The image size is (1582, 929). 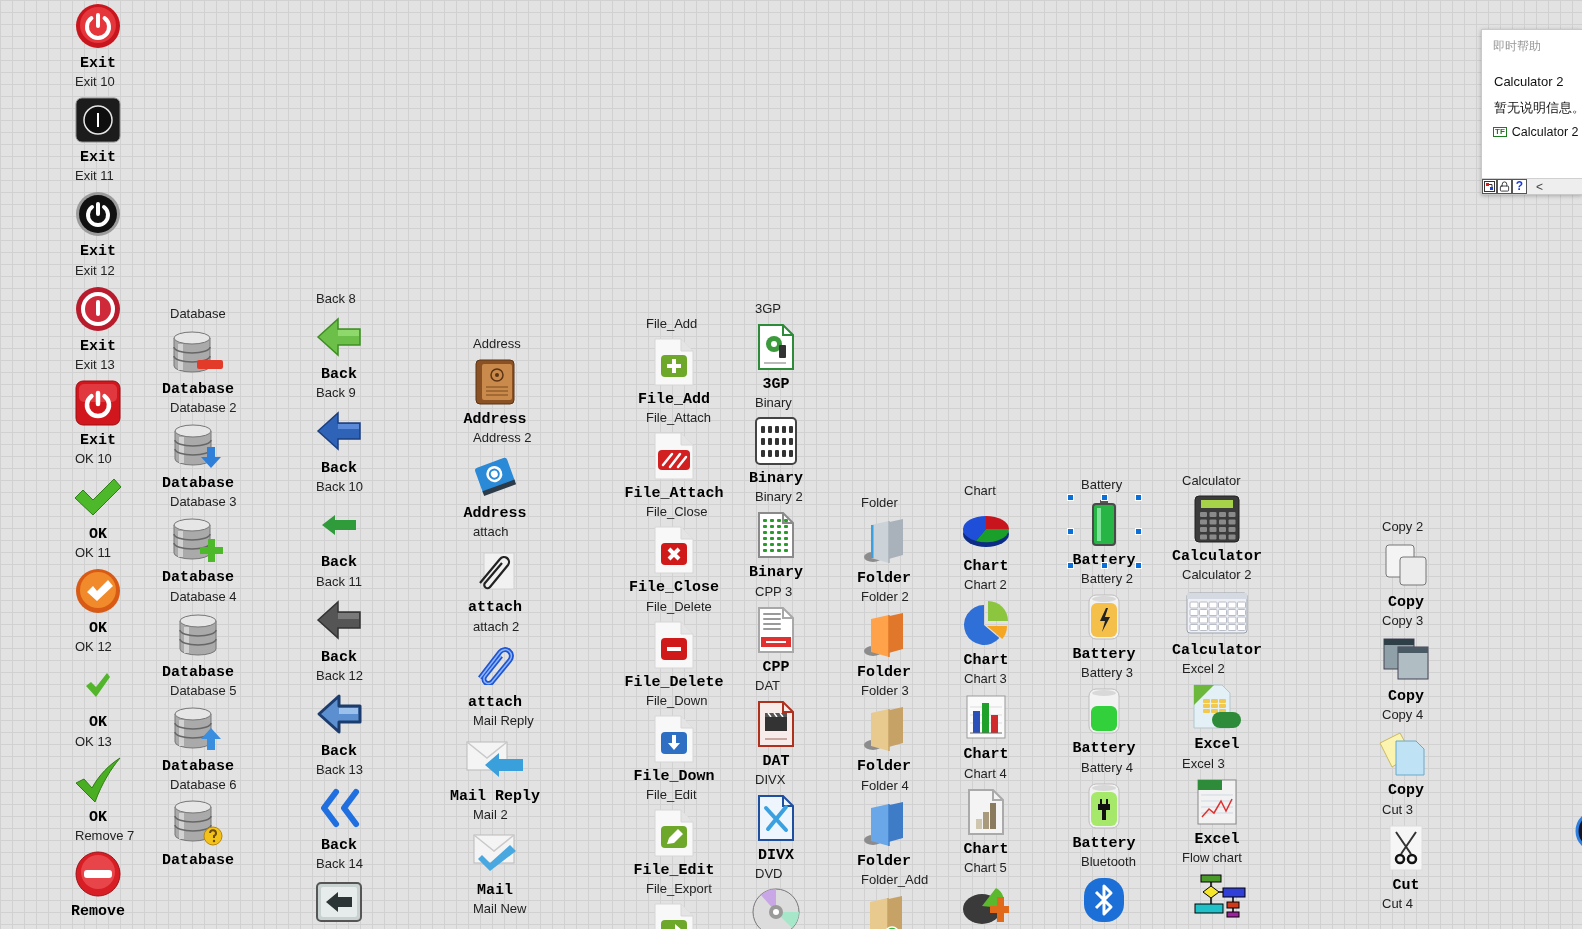 What do you see at coordinates (674, 750) in the screenshot?
I see `icon-button: File_Down` at bounding box center [674, 750].